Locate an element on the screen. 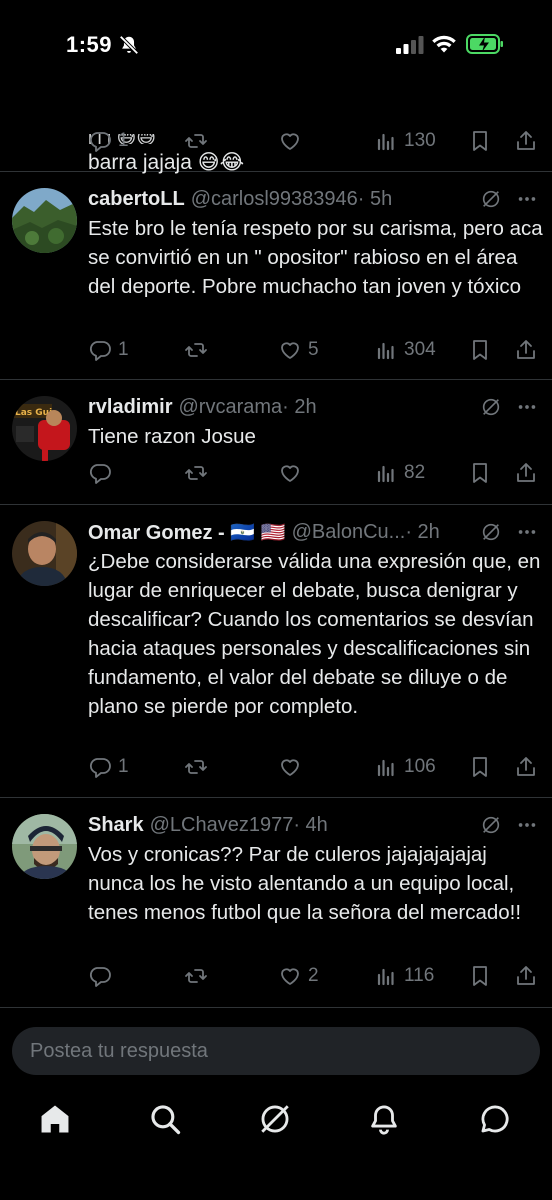 The width and height of the screenshot is (552, 1200). view-count: 130 is located at coordinates (420, 140).